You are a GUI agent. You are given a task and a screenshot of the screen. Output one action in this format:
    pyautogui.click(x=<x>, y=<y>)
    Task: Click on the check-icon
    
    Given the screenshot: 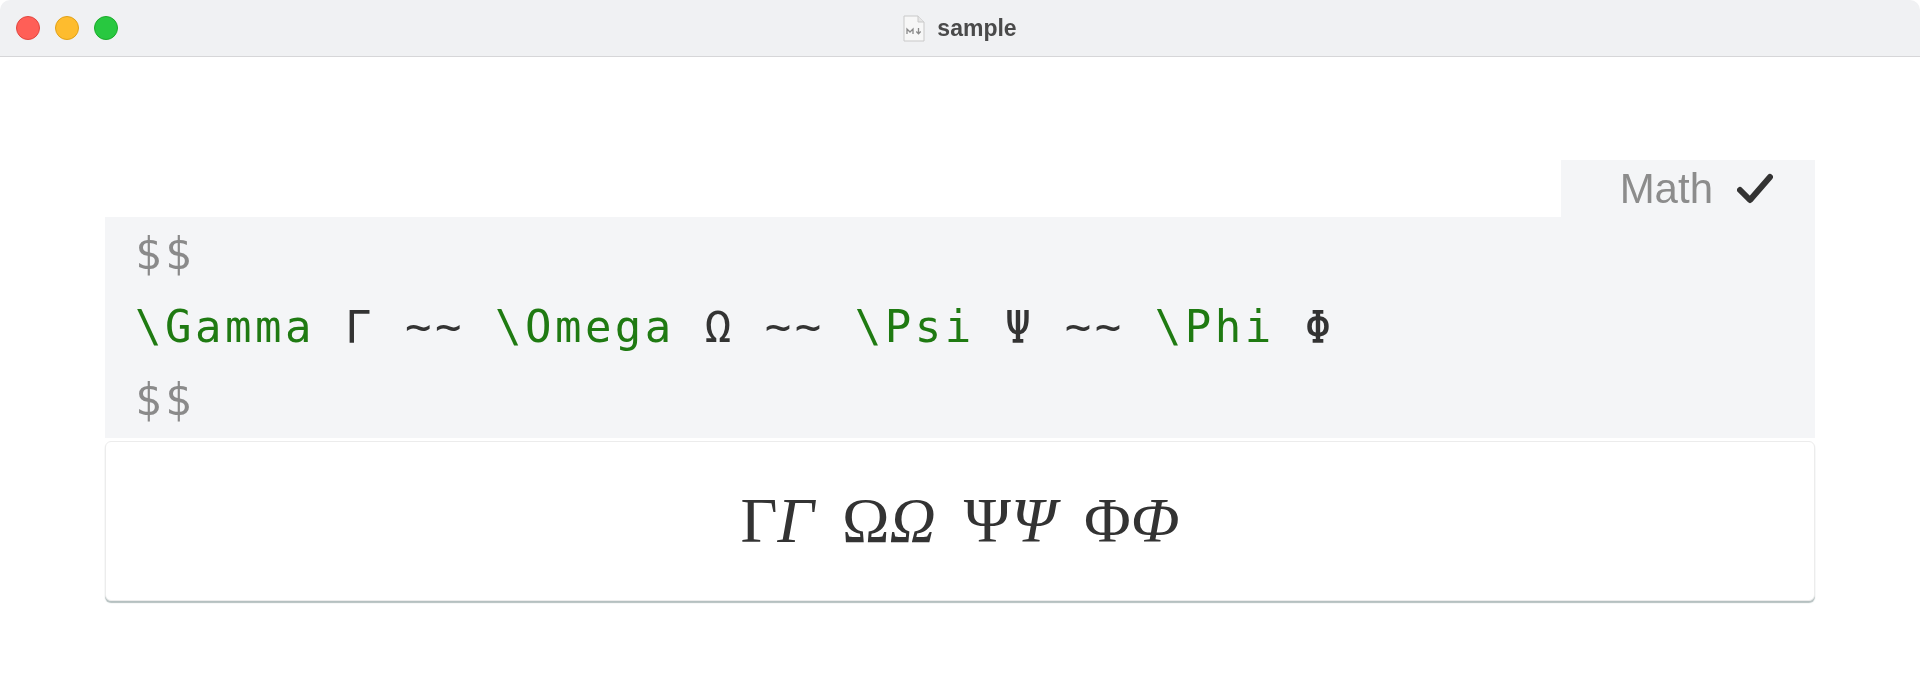 What is the action you would take?
    pyautogui.click(x=1755, y=188)
    